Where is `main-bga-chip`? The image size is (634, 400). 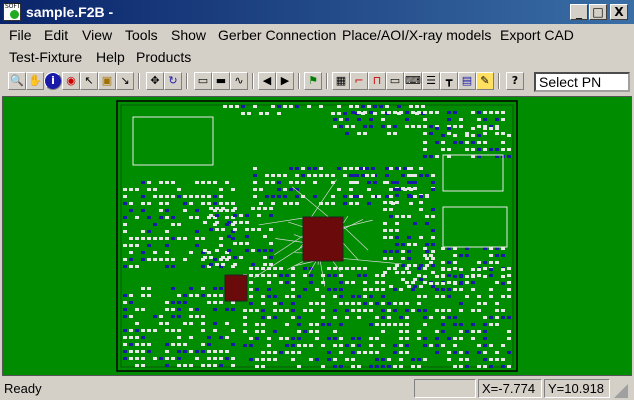
main-bga-chip is located at coordinates (323, 239).